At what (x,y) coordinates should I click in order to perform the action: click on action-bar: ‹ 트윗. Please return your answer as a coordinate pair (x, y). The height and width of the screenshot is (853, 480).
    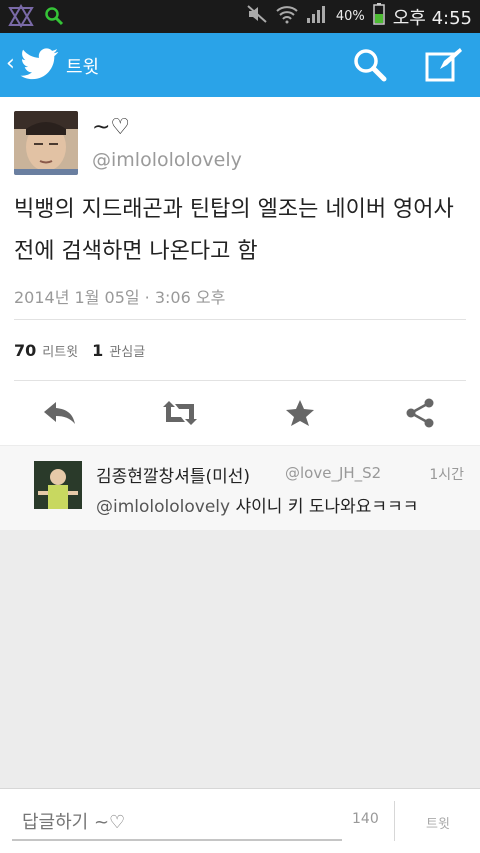
    Looking at the image, I should click on (240, 65).